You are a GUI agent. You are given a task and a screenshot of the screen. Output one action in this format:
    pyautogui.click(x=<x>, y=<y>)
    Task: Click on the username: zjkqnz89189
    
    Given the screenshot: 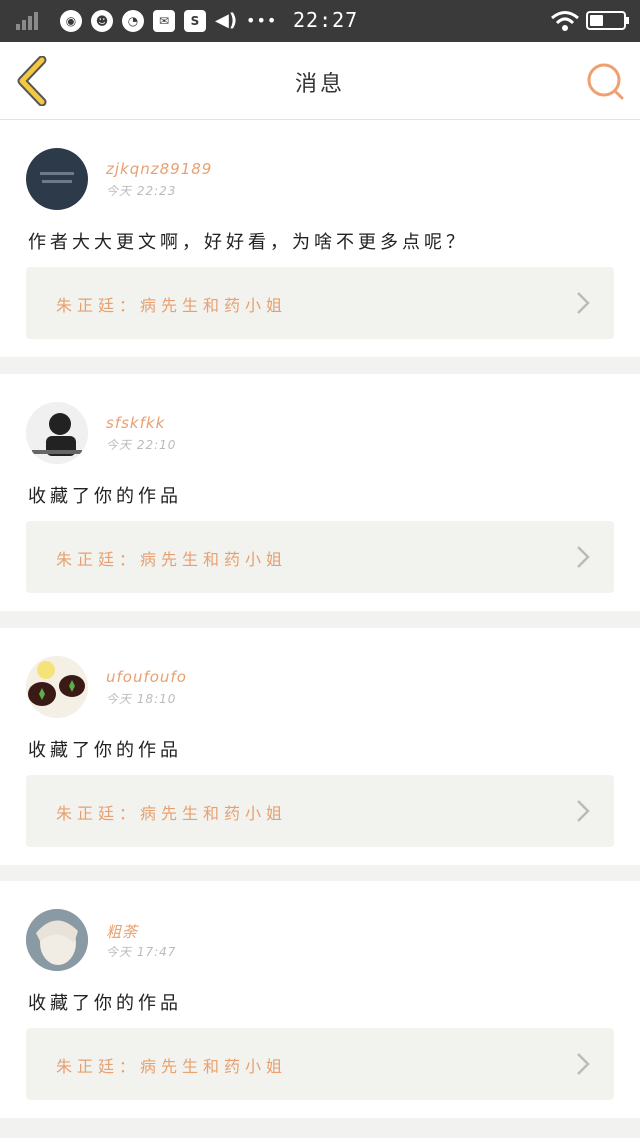 What is the action you would take?
    pyautogui.click(x=159, y=169)
    